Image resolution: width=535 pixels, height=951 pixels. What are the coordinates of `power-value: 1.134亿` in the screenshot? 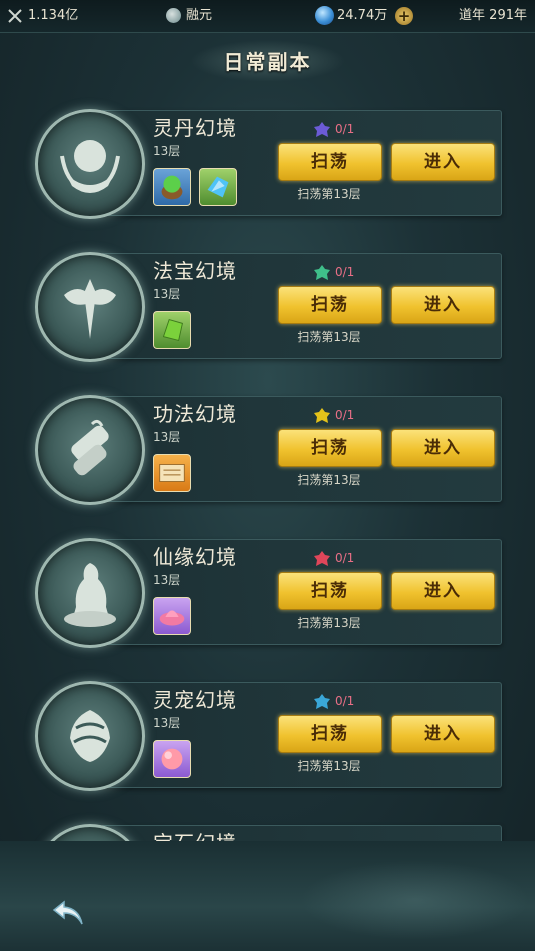 It's located at (53, 15).